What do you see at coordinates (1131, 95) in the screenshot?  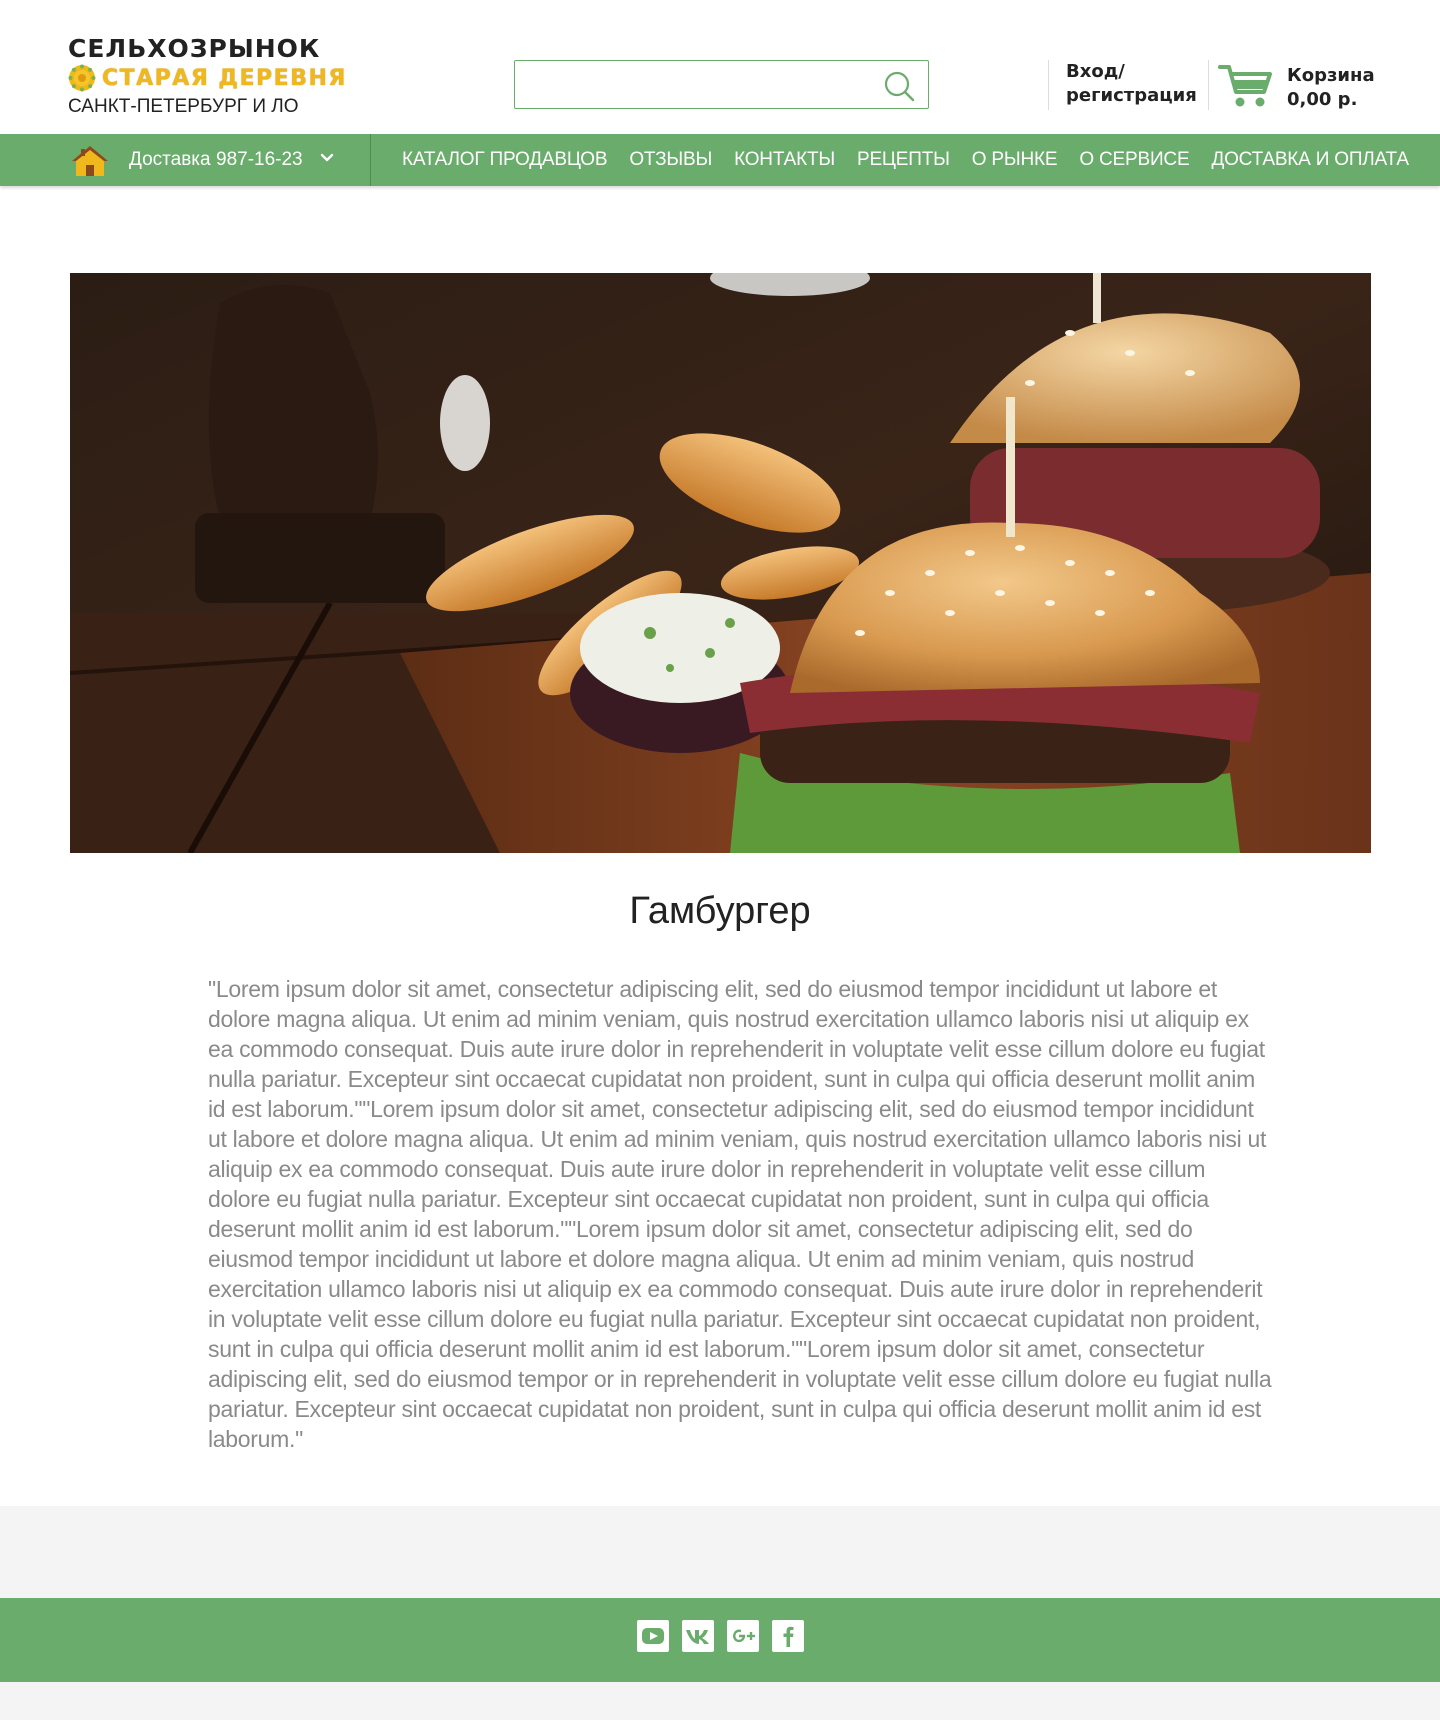 I see `register-label: регистрация` at bounding box center [1131, 95].